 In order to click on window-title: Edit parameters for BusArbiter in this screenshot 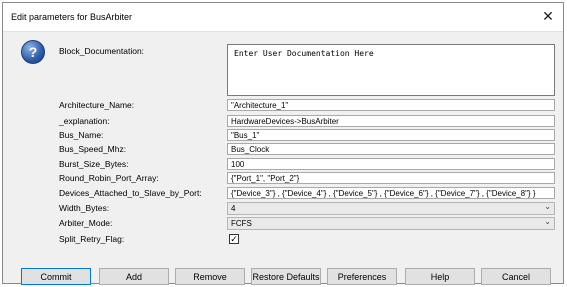, I will do `click(72, 17)`.